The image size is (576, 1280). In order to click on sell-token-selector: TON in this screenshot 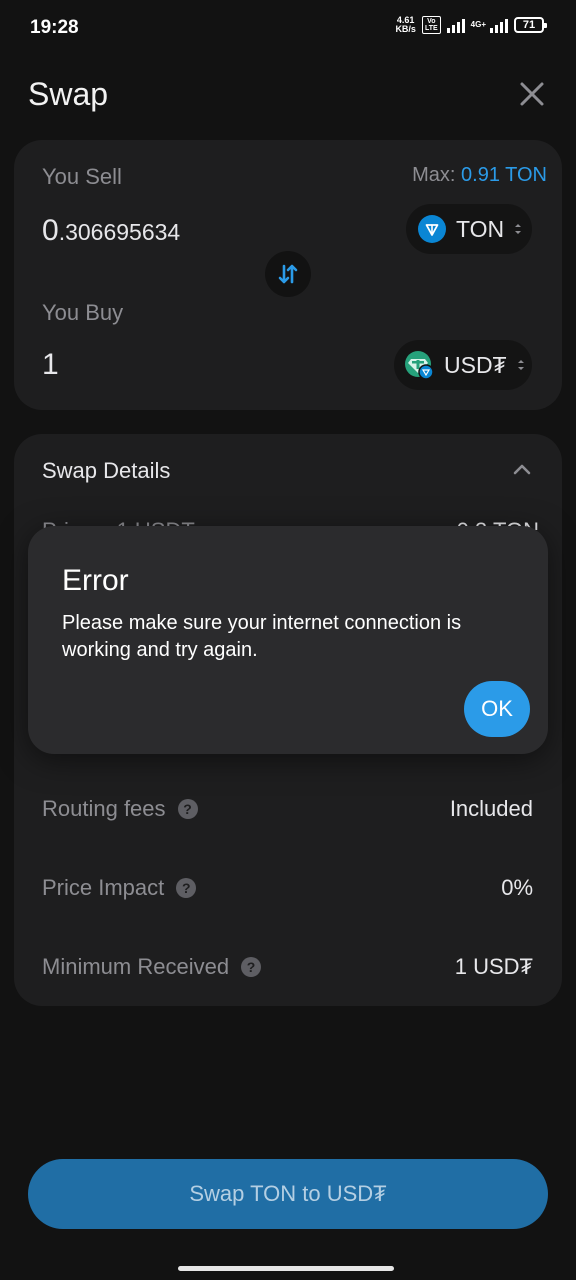, I will do `click(469, 229)`.